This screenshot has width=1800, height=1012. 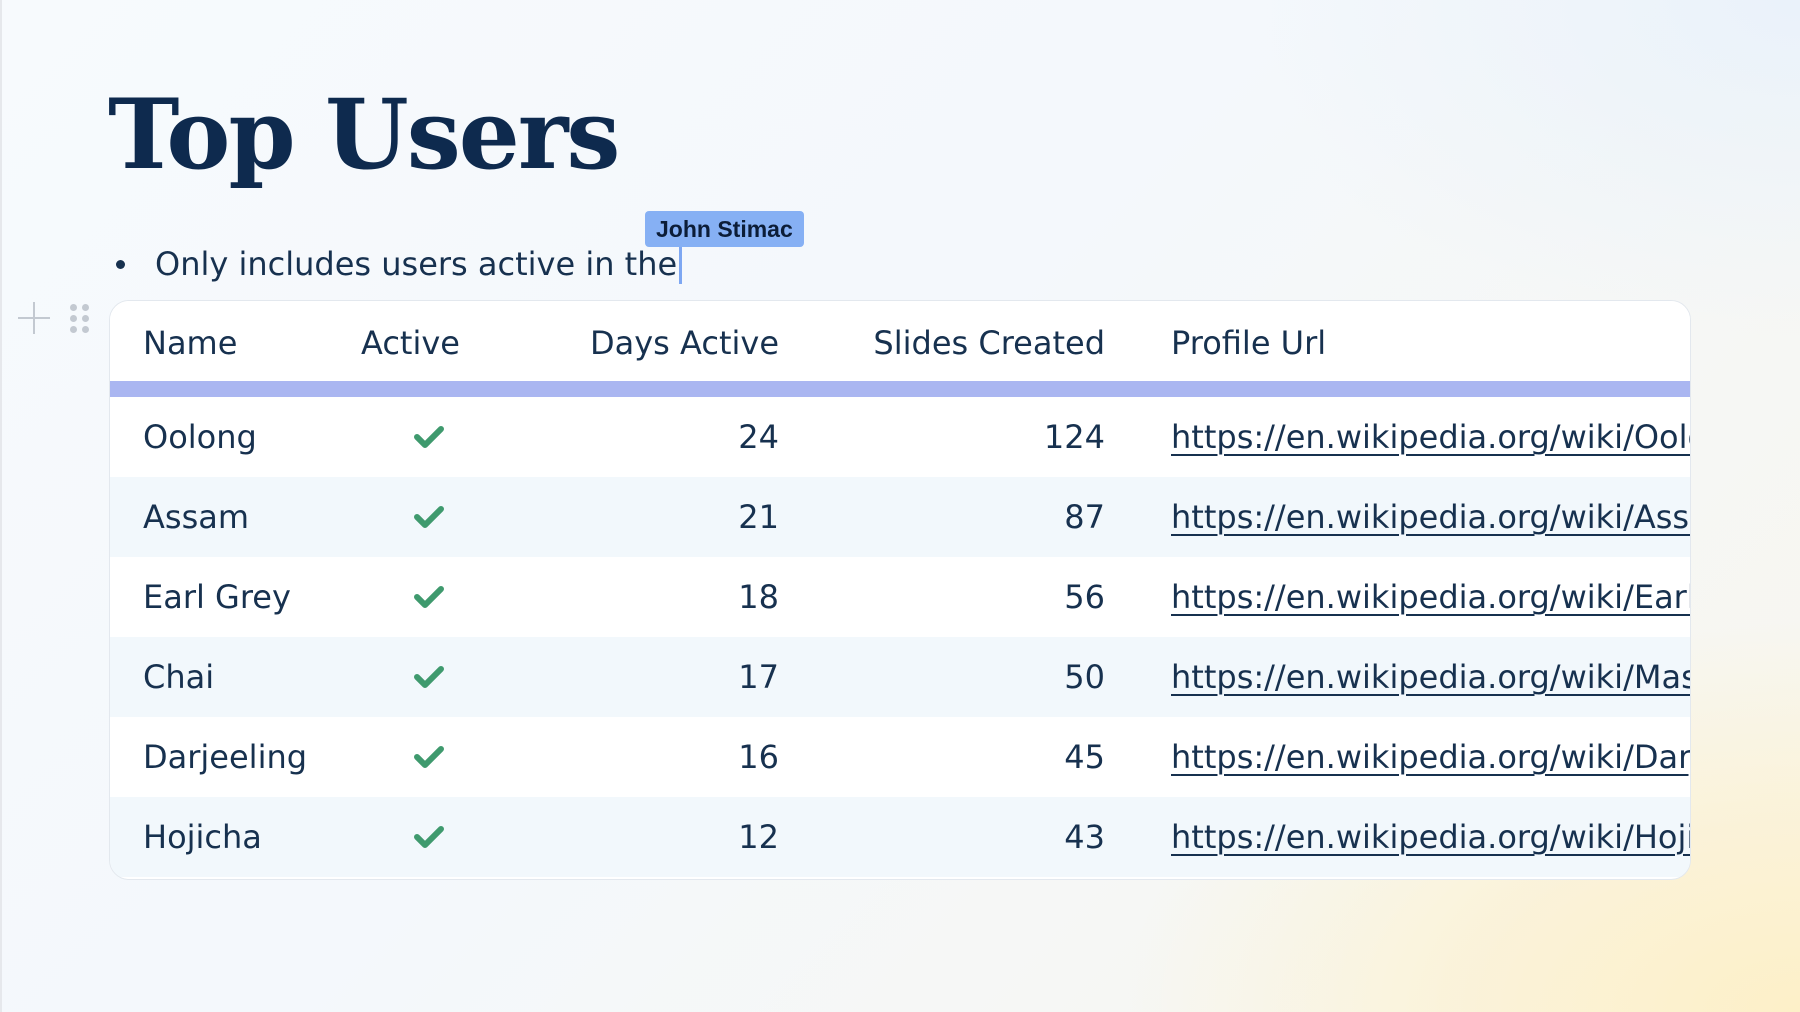 What do you see at coordinates (120, 264) in the screenshot?
I see `bullet-dot` at bounding box center [120, 264].